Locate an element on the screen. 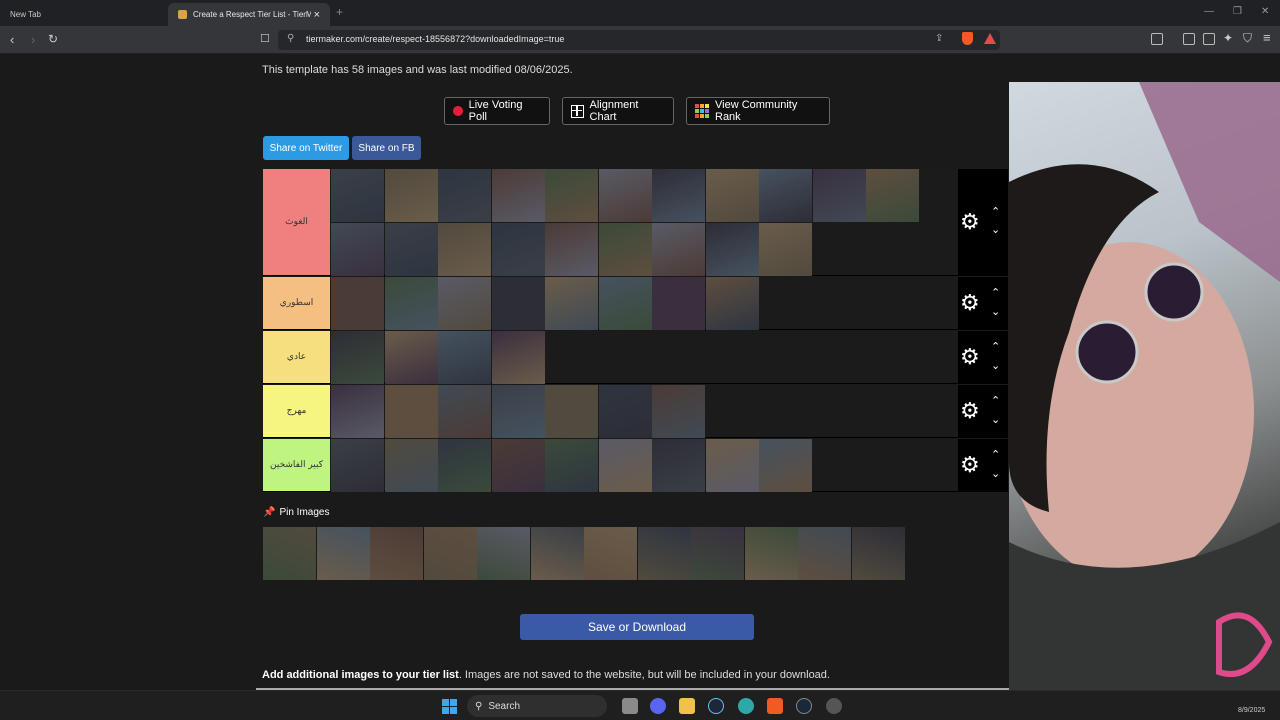 This screenshot has width=1280, height=720. sidebar-icon is located at coordinates (1157, 39).